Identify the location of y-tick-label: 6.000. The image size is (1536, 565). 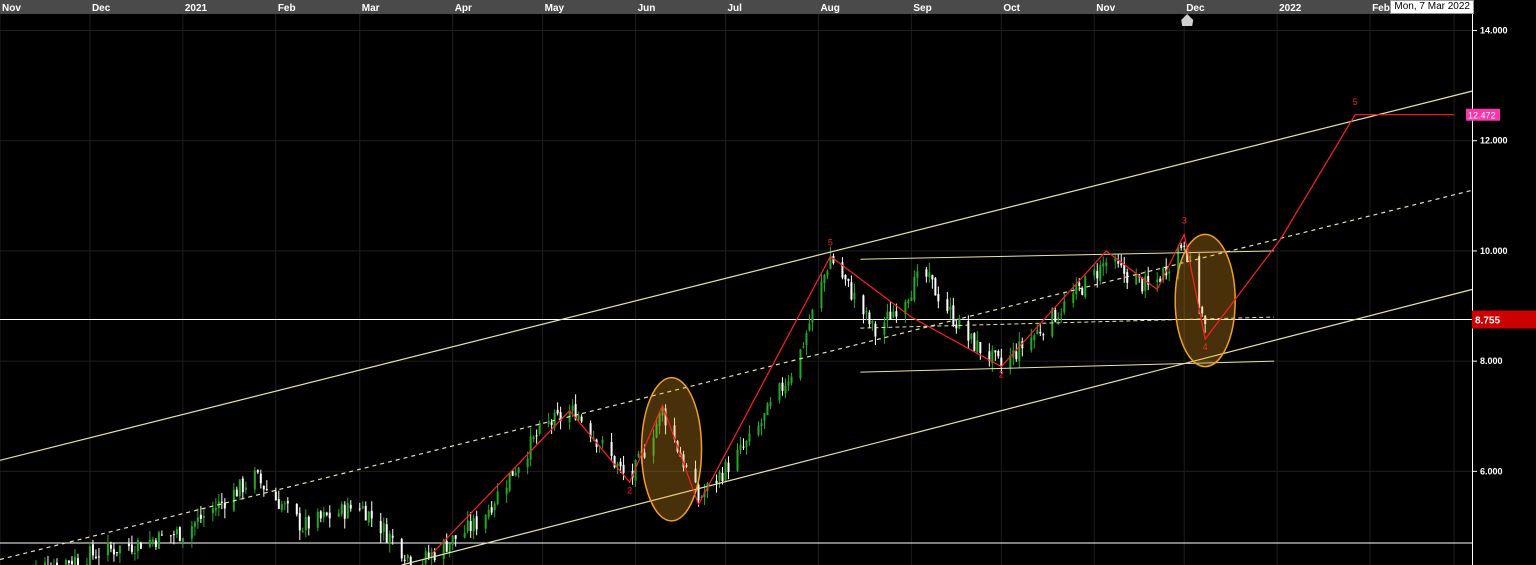
(1491, 471).